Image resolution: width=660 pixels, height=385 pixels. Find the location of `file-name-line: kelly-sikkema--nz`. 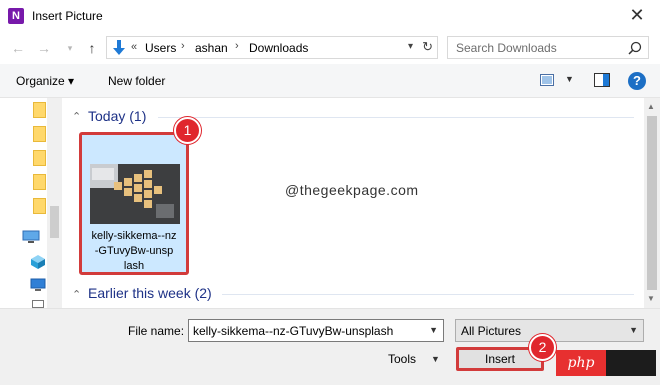

file-name-line: kelly-sikkema--nz is located at coordinates (134, 236).